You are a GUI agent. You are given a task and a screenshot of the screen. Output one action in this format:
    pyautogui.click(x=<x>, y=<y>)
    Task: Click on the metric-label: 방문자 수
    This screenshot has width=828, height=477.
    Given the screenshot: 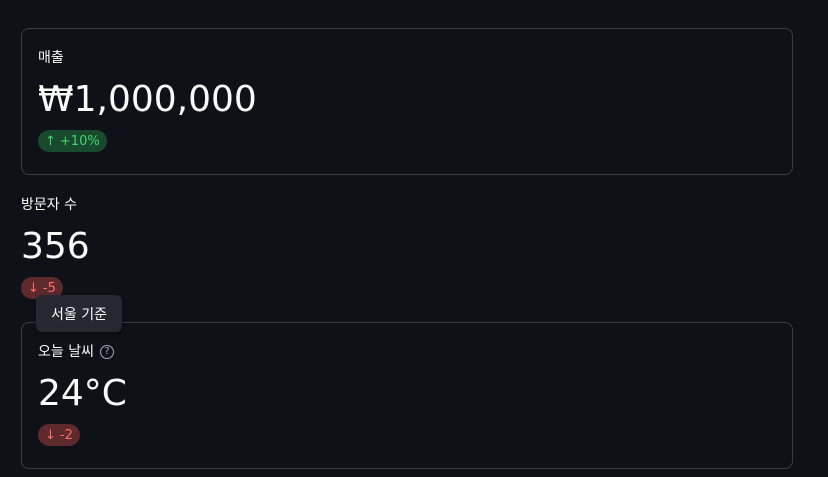 What is the action you would take?
    pyautogui.click(x=55, y=205)
    